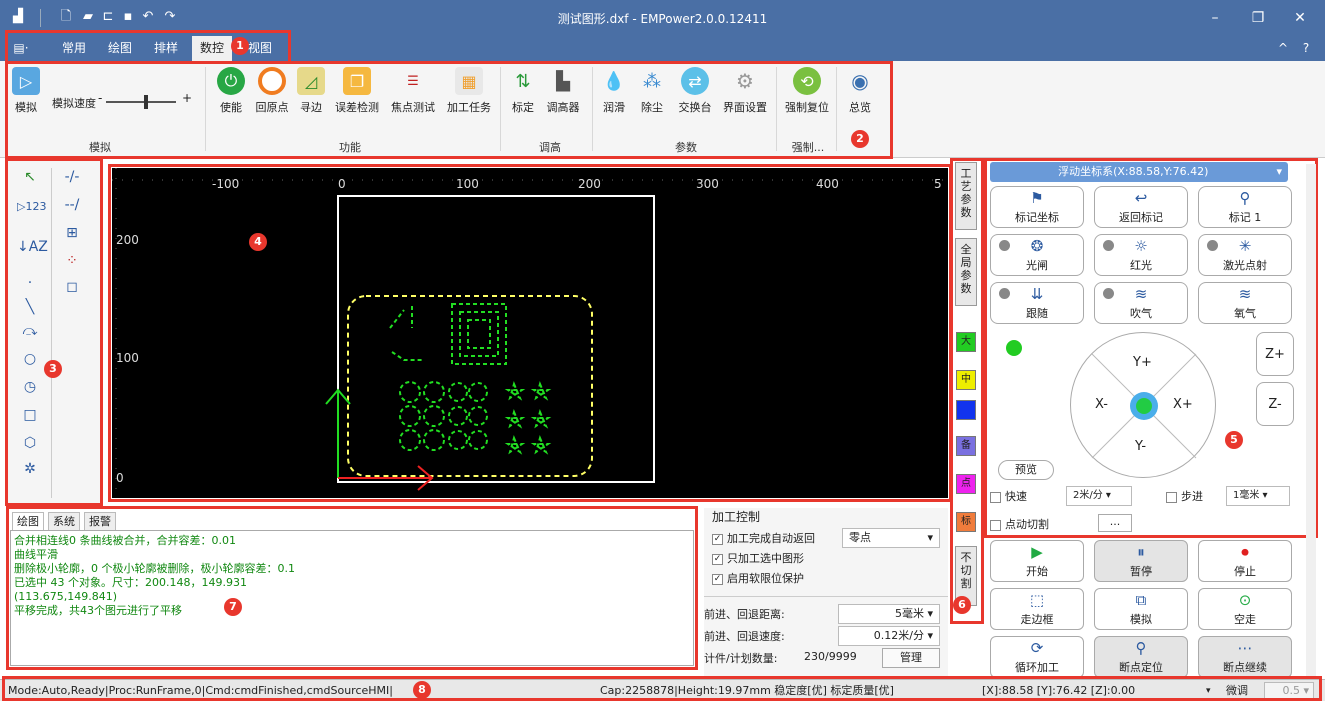 This screenshot has width=1325, height=702. What do you see at coordinates (1283, 48) in the screenshot?
I see `collapse-ribbon-icon: ^` at bounding box center [1283, 48].